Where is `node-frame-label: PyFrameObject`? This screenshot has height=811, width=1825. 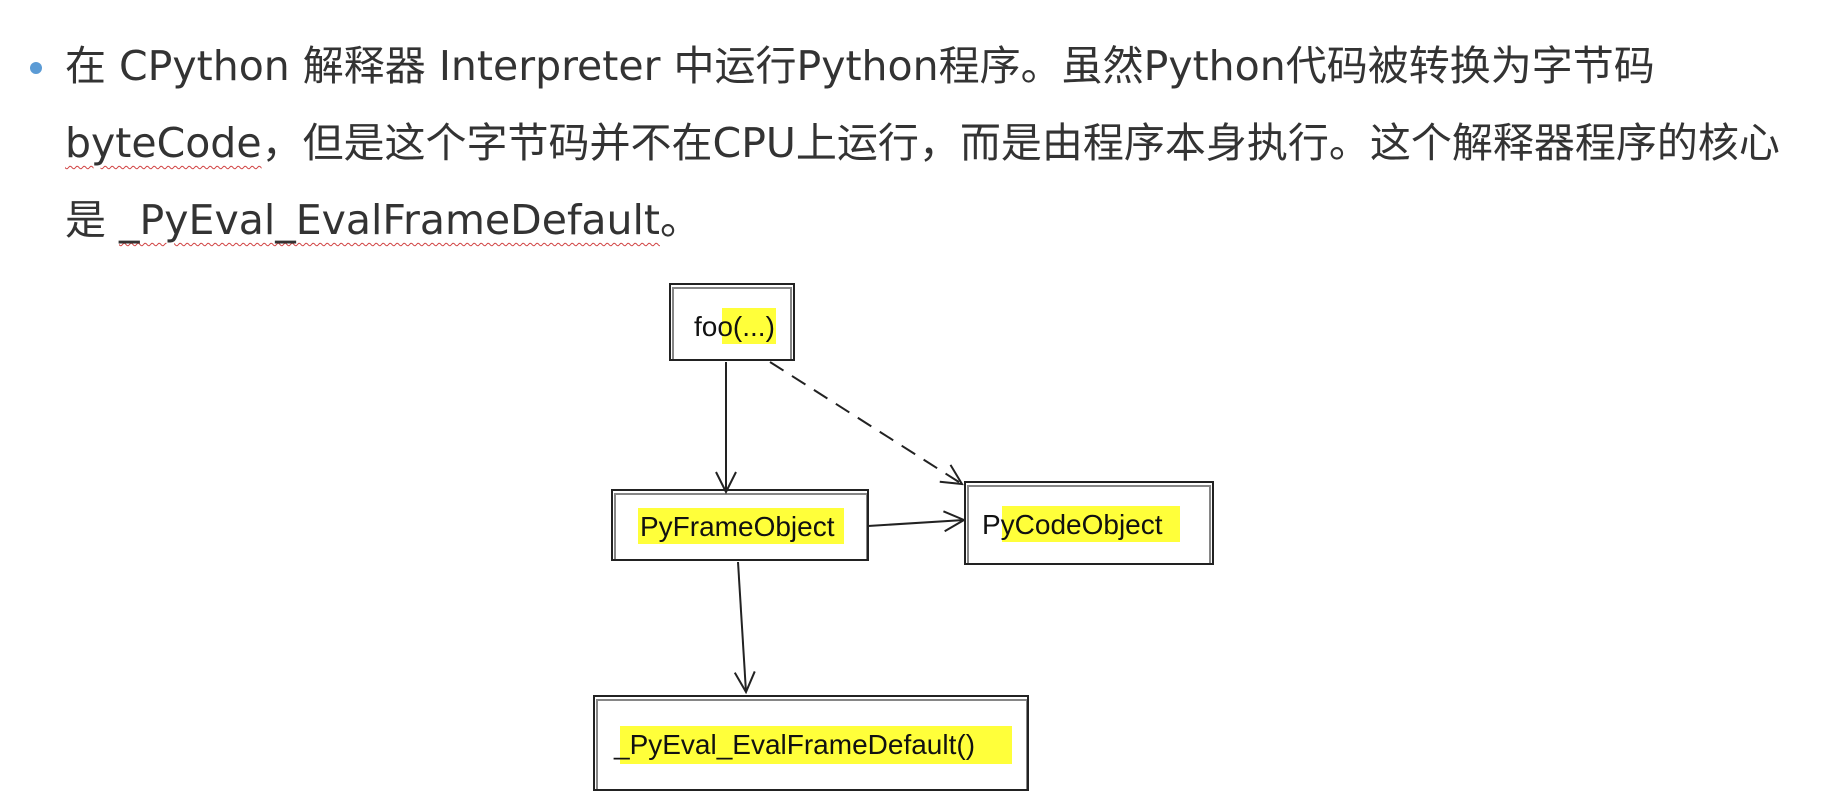 node-frame-label: PyFrameObject is located at coordinates (737, 526).